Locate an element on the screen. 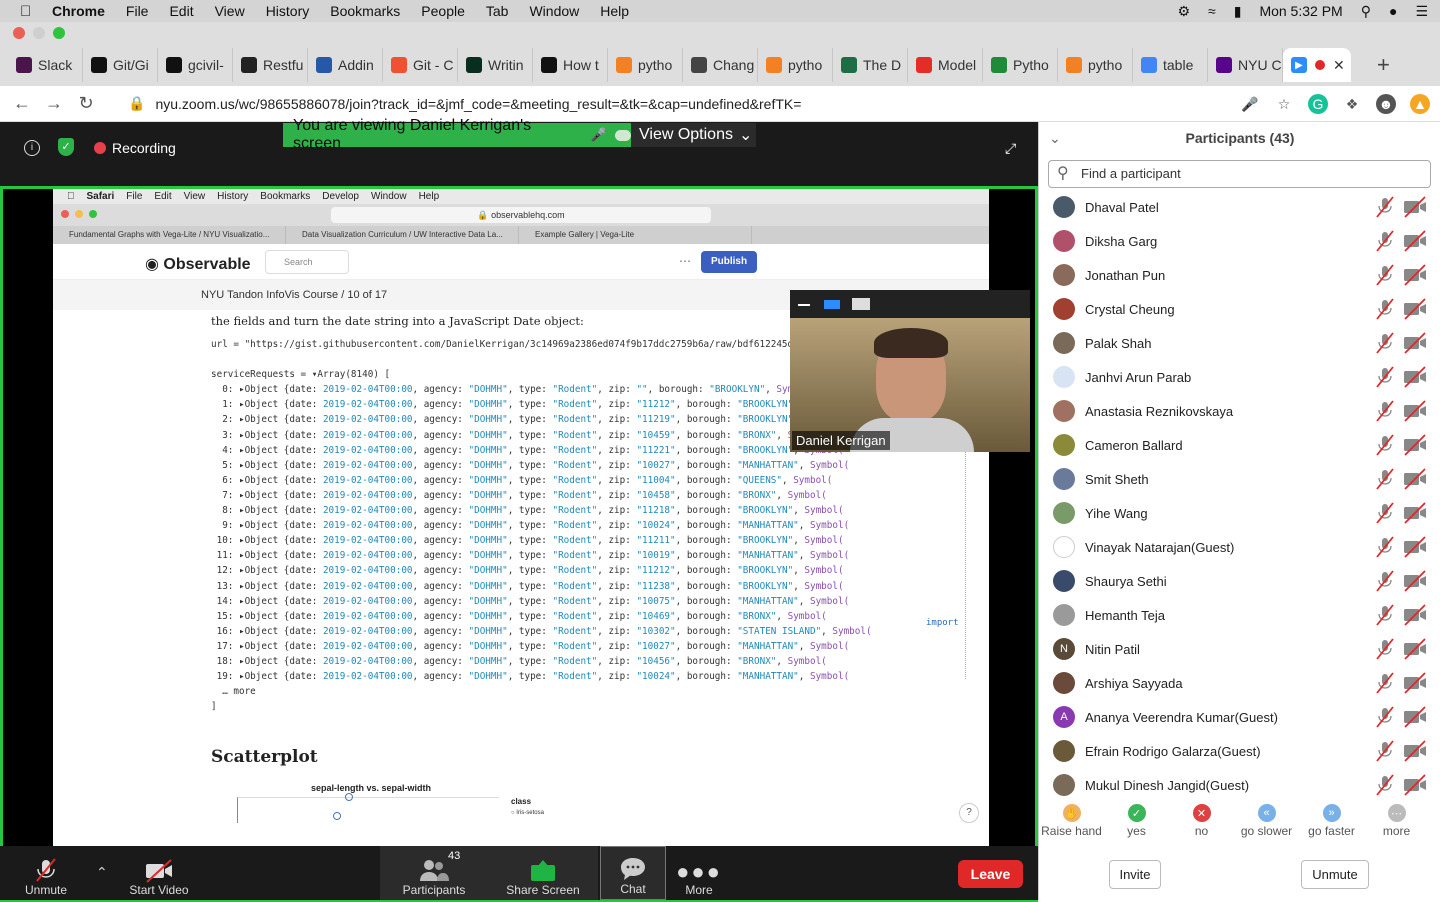 Image resolution: width=1440 pixels, height=902 pixels. participant-row: Dhaval Patel is located at coordinates (1239, 207).